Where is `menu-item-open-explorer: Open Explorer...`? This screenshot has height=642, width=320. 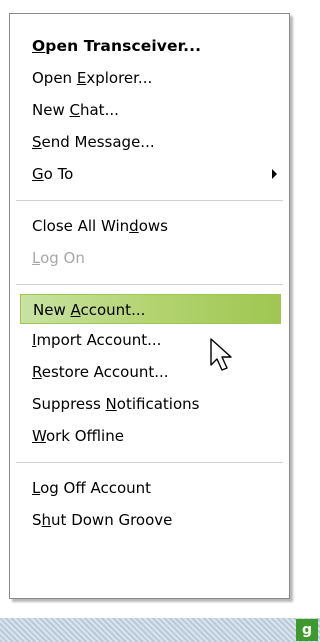
menu-item-open-explorer: Open Explorer... is located at coordinates (149, 78).